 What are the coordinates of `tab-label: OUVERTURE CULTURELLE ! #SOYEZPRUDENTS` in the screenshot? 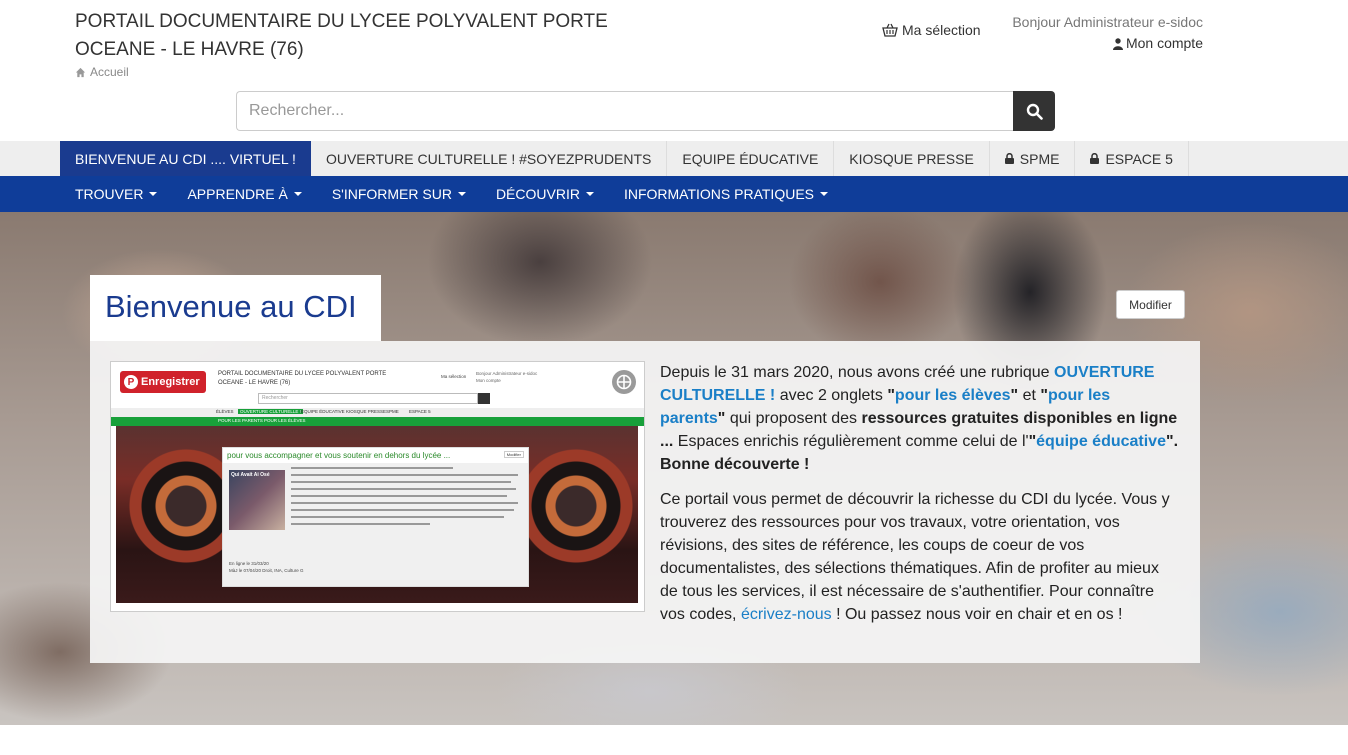 It's located at (488, 158).